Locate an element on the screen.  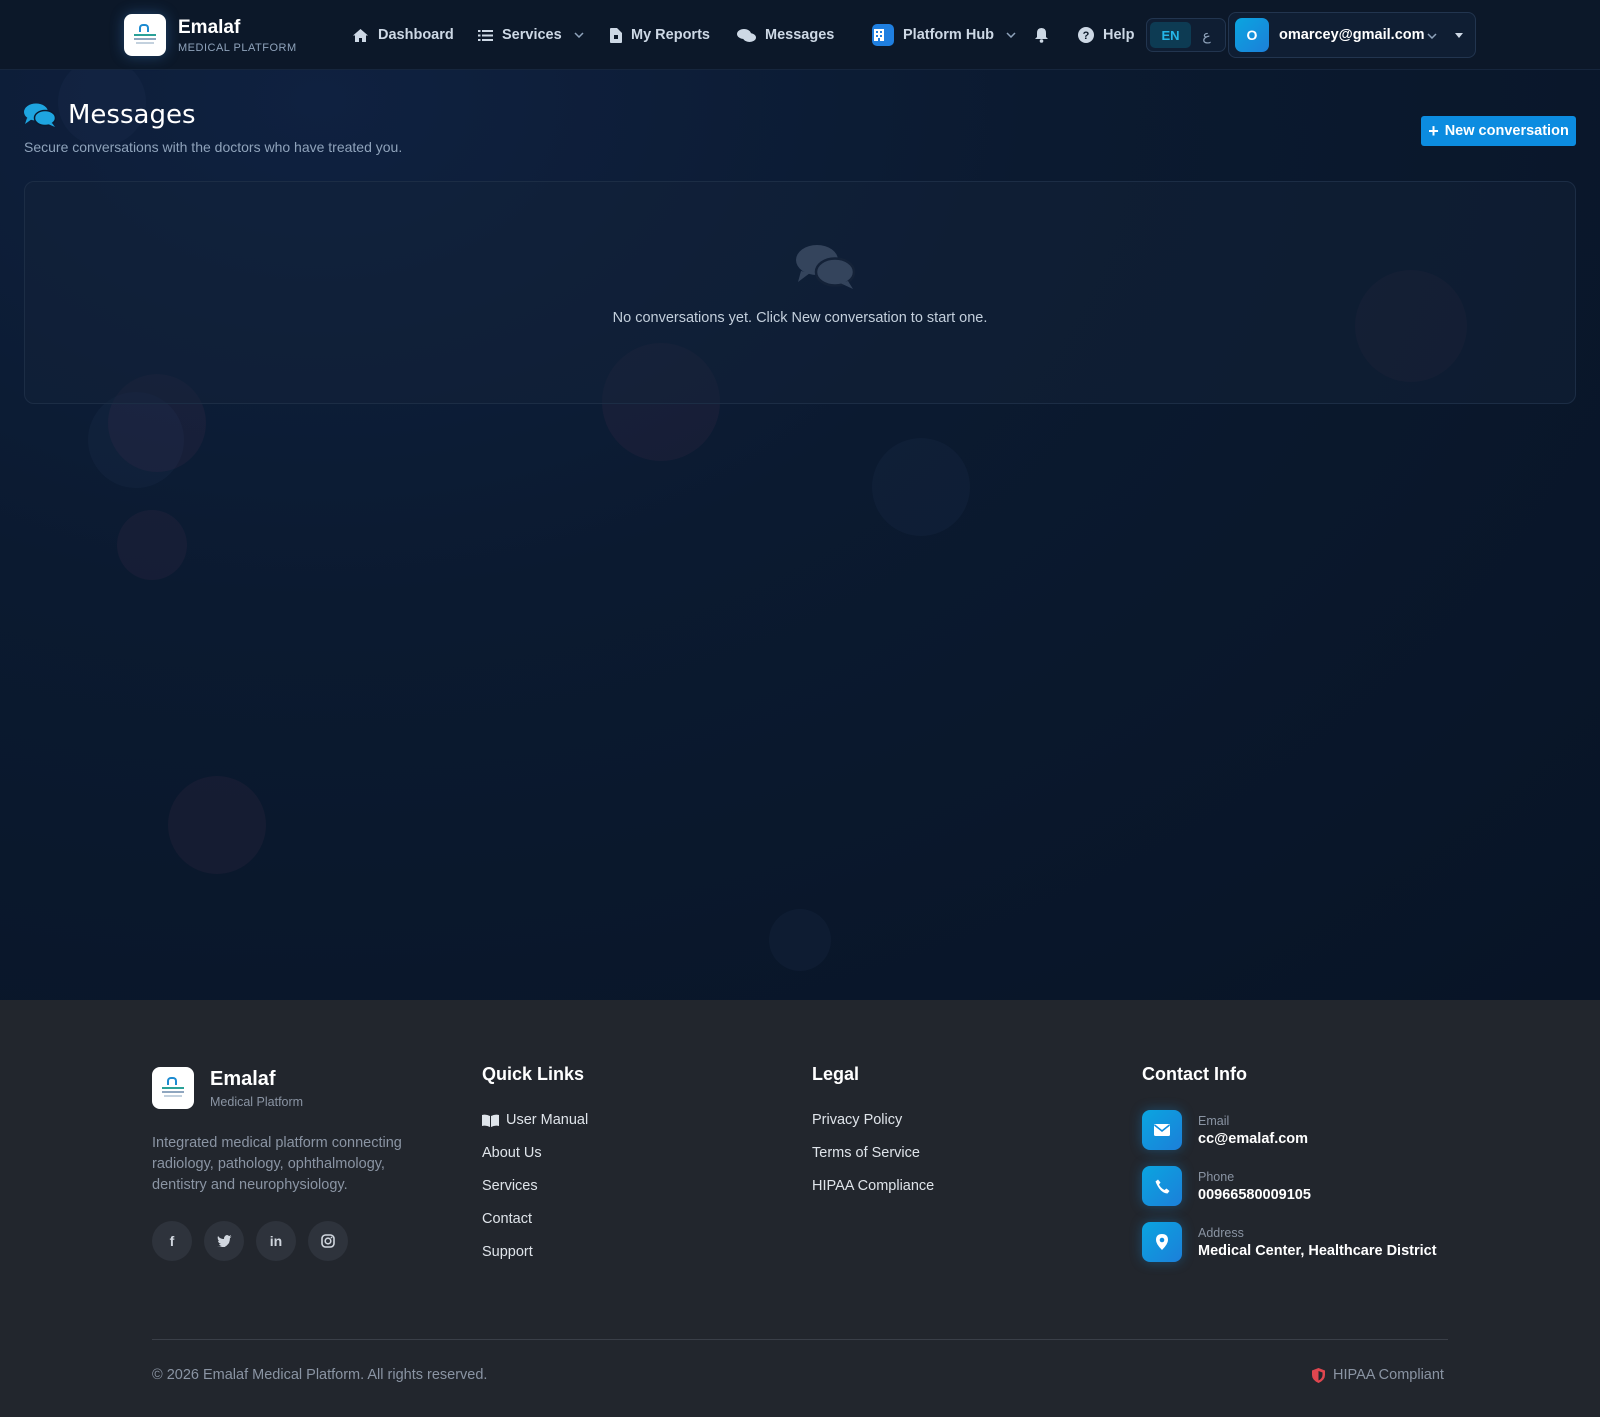
facebook-icon: f is located at coordinates (172, 1241).